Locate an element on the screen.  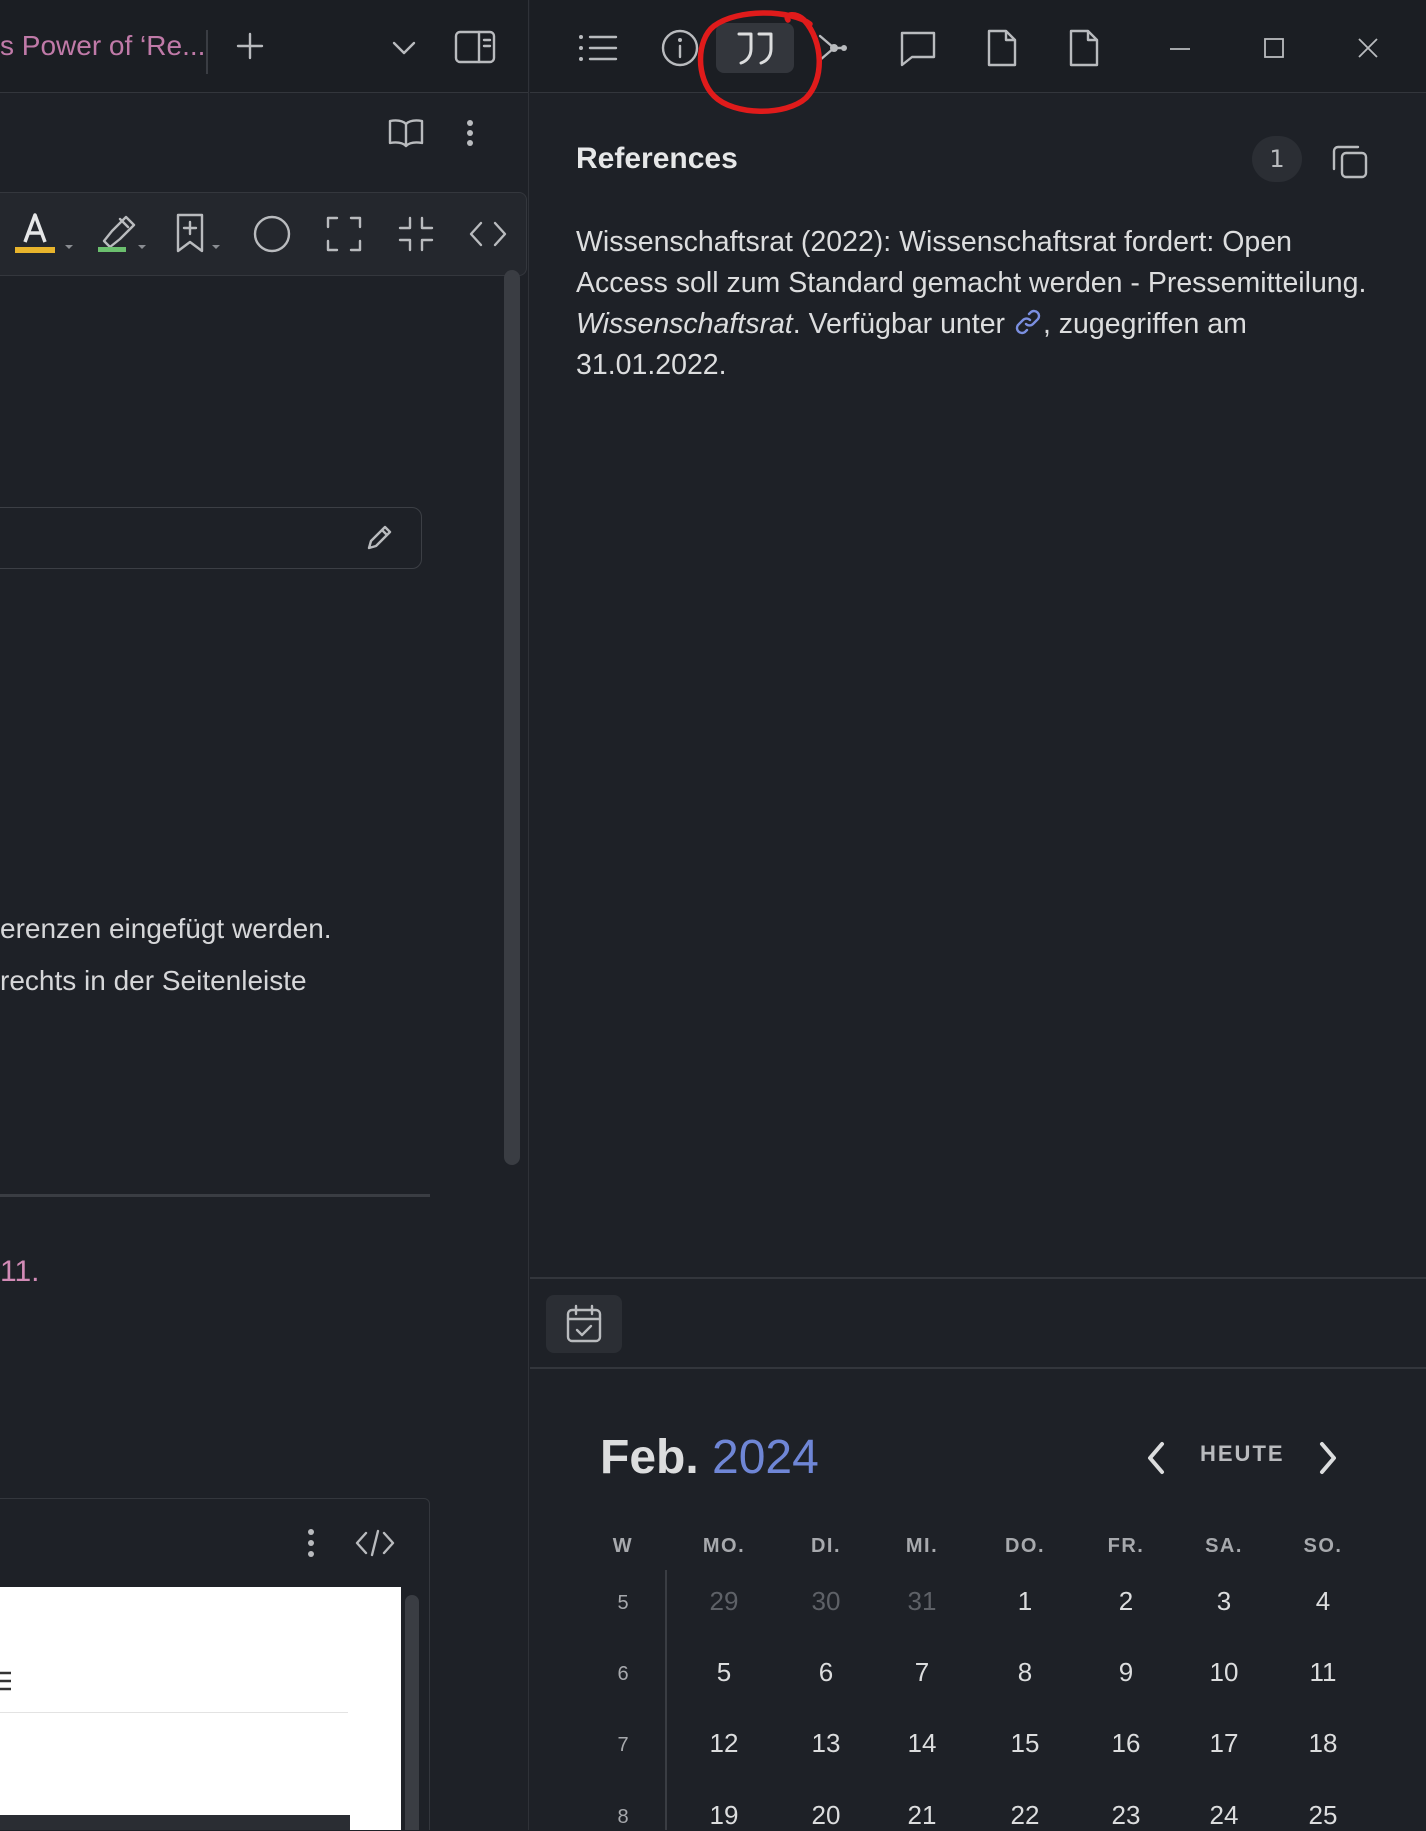
calendar-month: Feb. is located at coordinates (649, 1457).